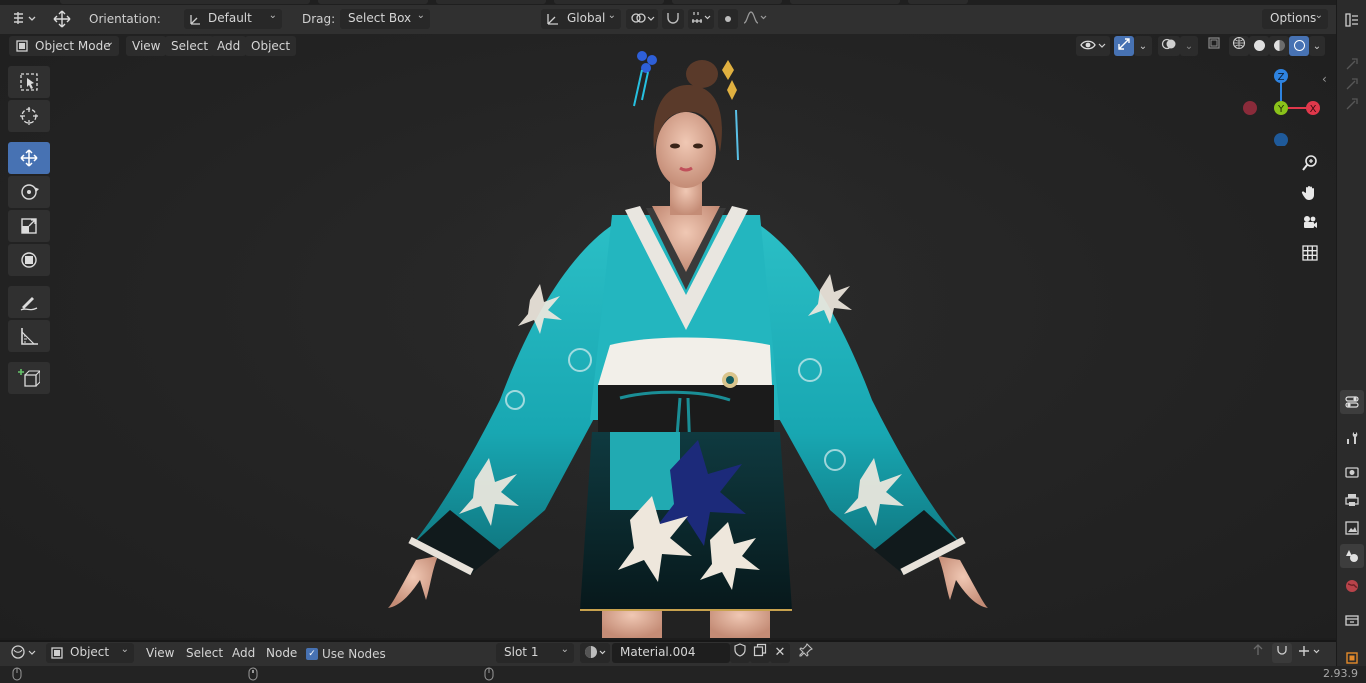 The width and height of the screenshot is (1366, 683). Describe the element at coordinates (1352, 402) in the screenshot. I see `tab-properties-nav` at that location.